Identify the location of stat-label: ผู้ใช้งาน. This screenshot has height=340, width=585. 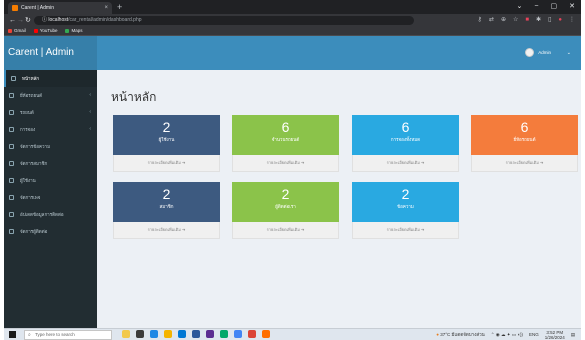
(166, 139).